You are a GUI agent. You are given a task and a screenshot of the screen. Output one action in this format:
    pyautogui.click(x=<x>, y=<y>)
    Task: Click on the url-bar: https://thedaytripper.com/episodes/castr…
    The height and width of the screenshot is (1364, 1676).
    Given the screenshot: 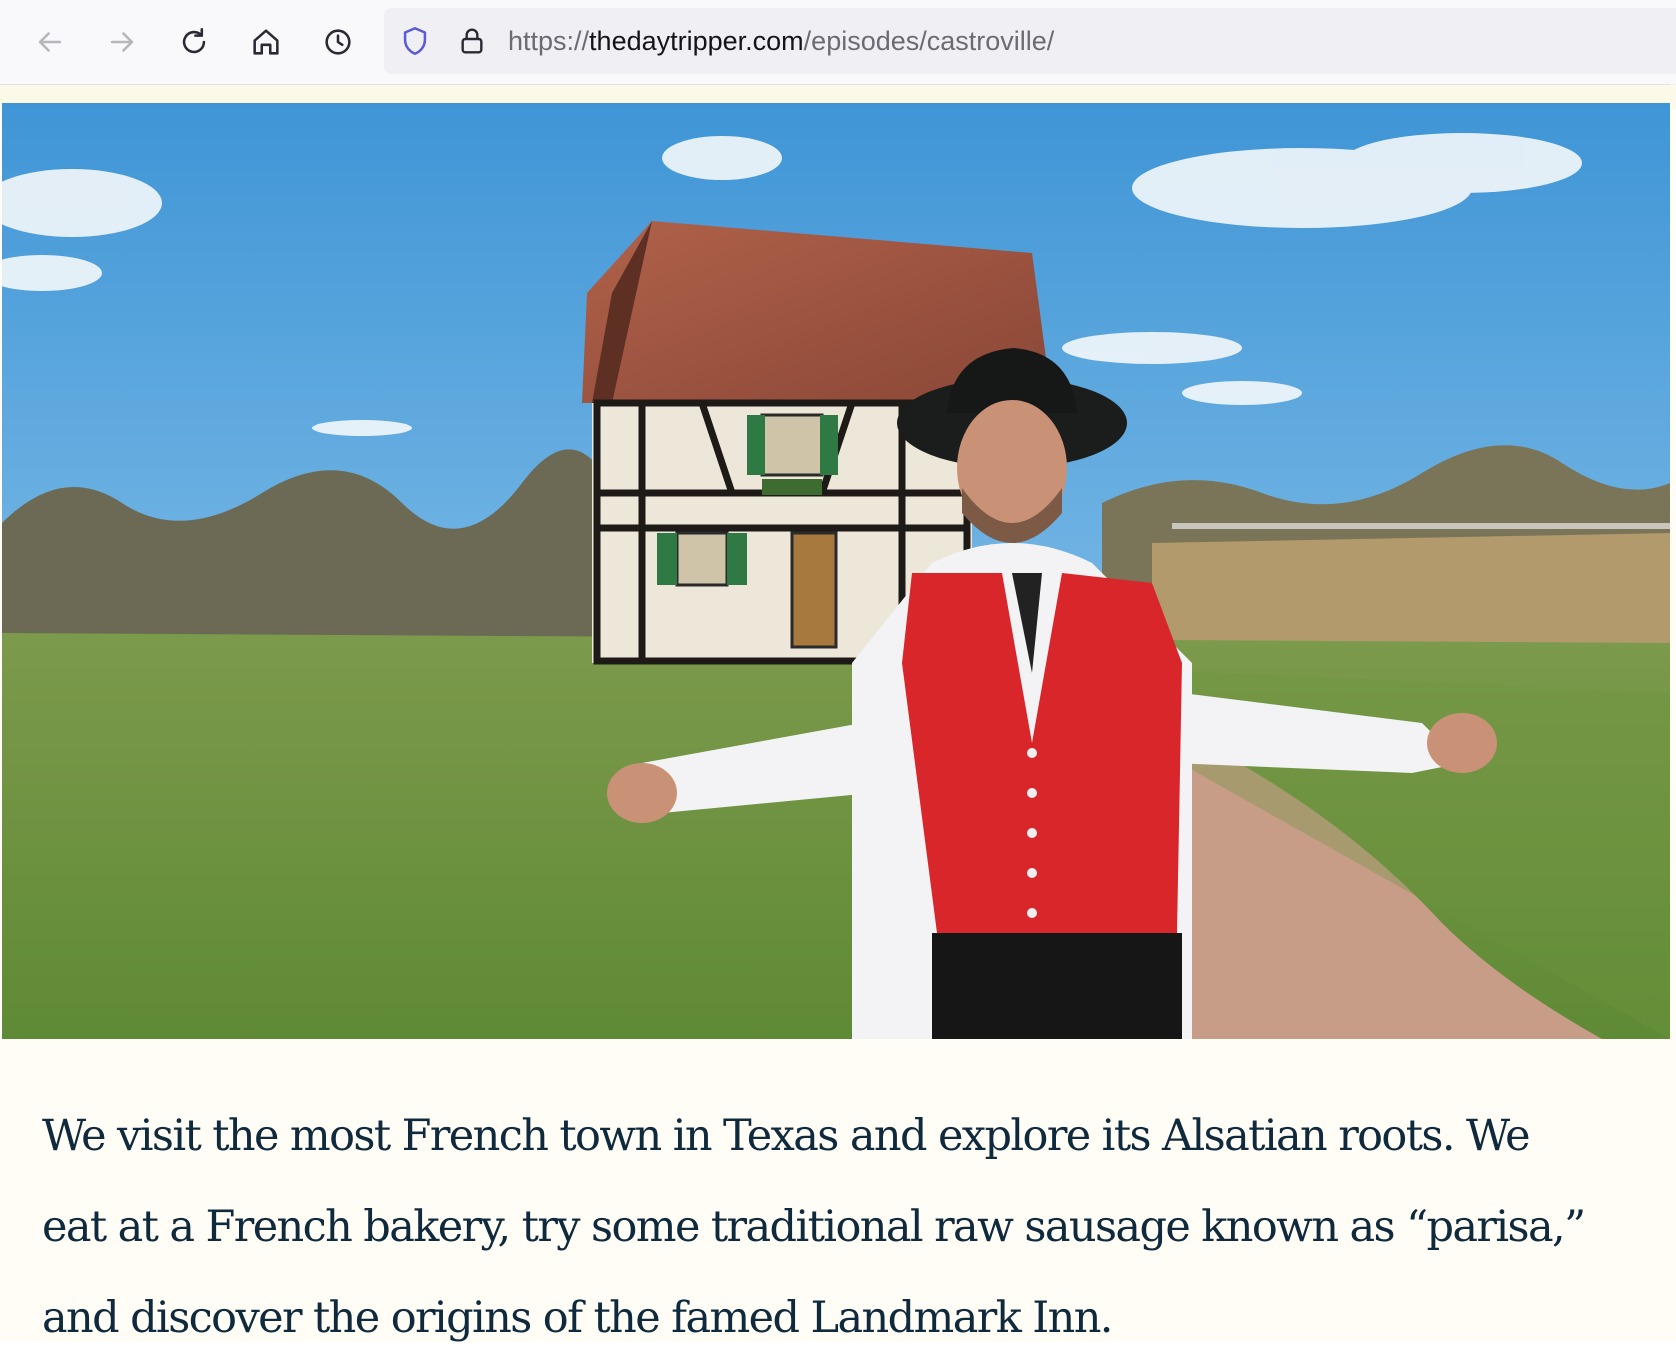 What is the action you would take?
    pyautogui.click(x=1030, y=41)
    